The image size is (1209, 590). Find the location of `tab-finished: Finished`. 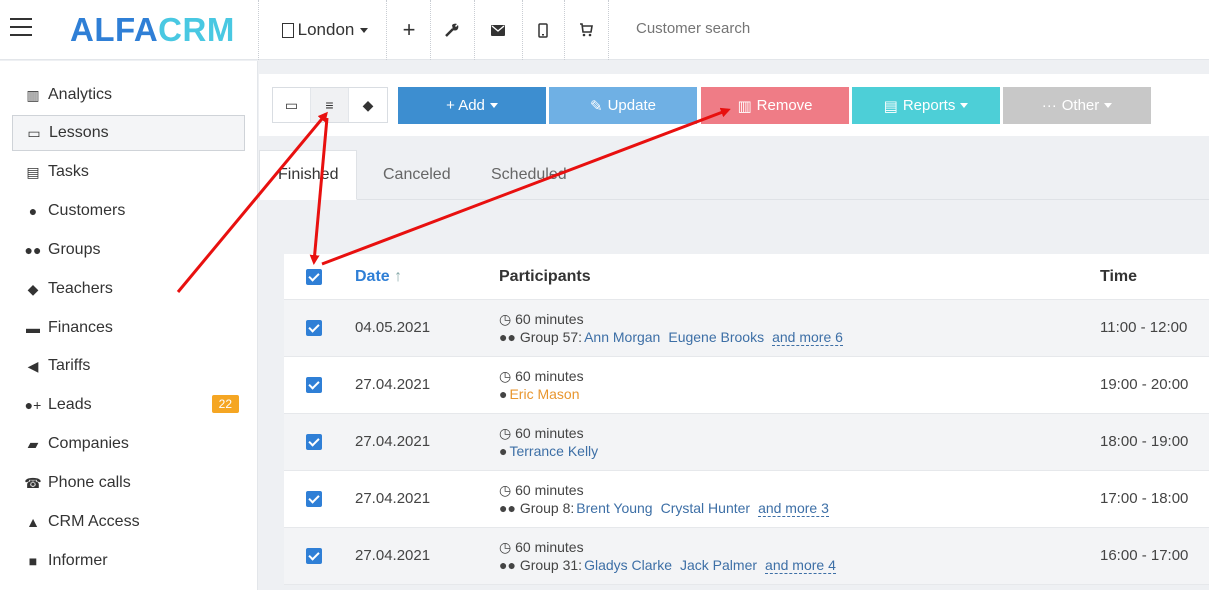

tab-finished: Finished is located at coordinates (308, 175).